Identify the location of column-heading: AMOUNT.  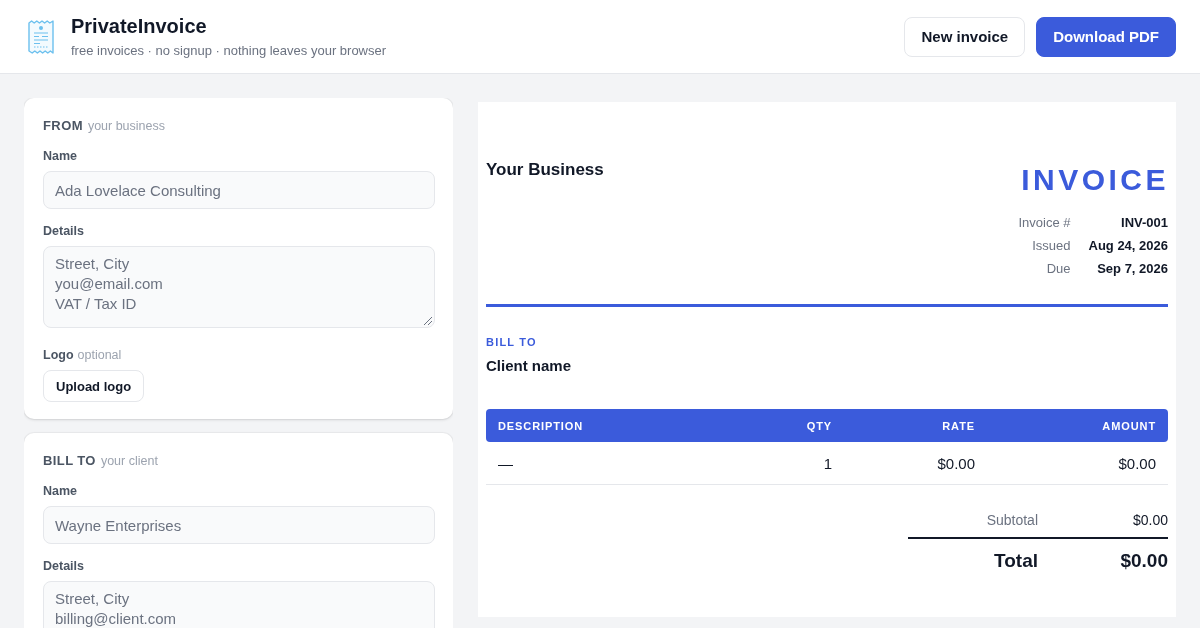
(1129, 425).